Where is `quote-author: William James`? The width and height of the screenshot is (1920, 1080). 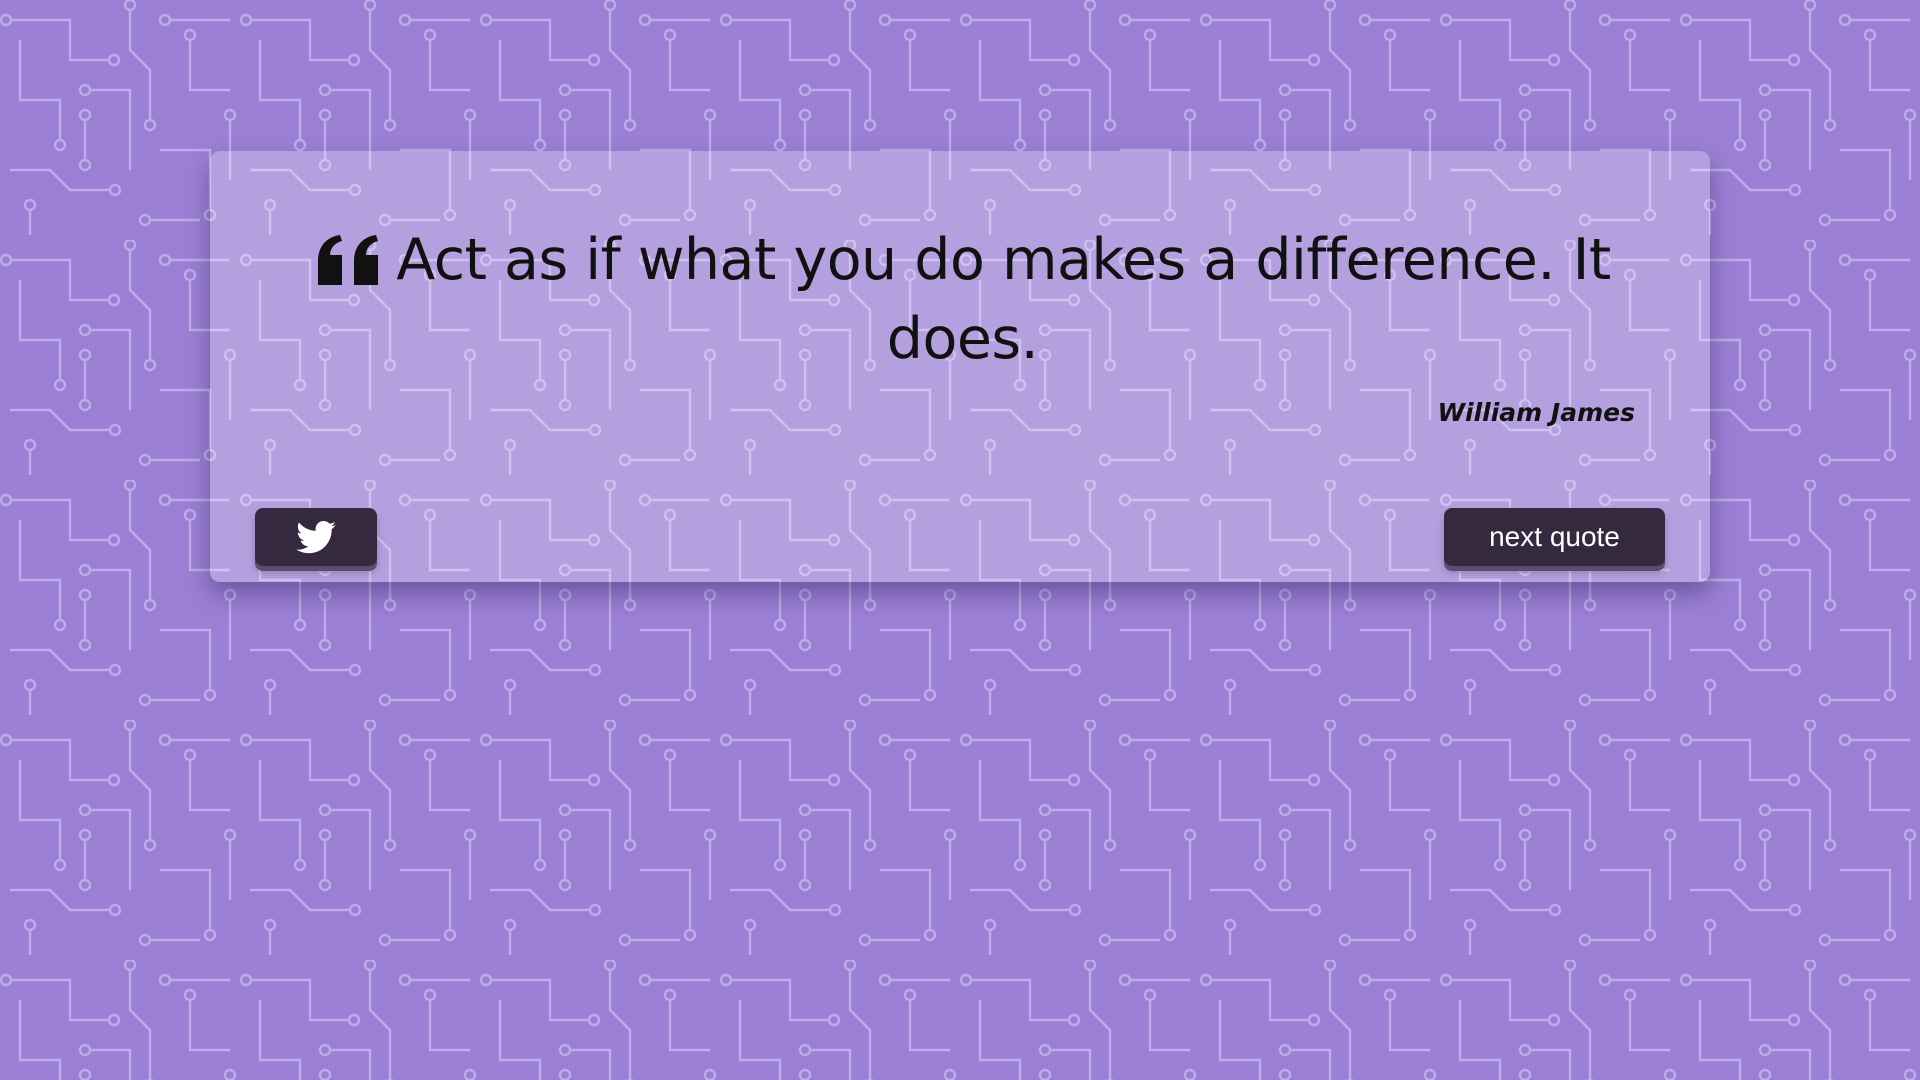 quote-author: William James is located at coordinates (1536, 412).